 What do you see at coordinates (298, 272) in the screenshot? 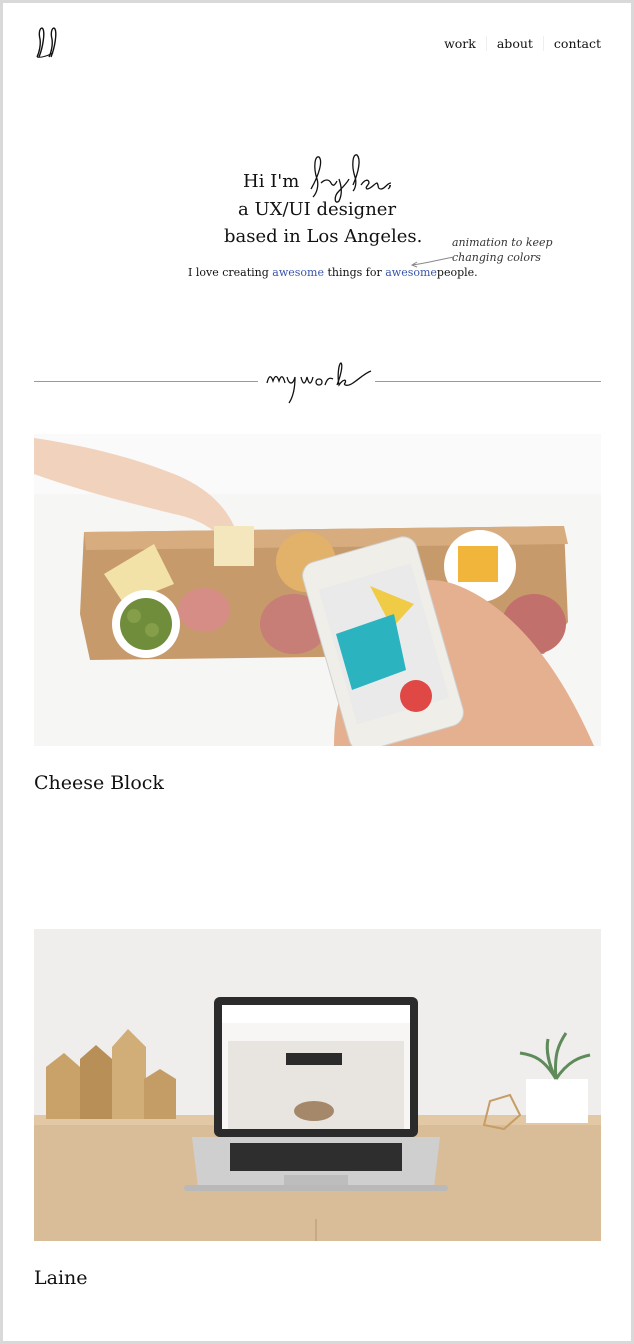
I see `tagline-highlight-1: awesome` at bounding box center [298, 272].